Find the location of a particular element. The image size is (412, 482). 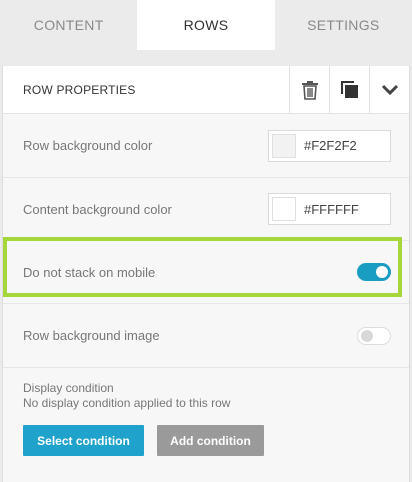

row-background-color-row: Row background color #F2F2F2 is located at coordinates (206, 146).